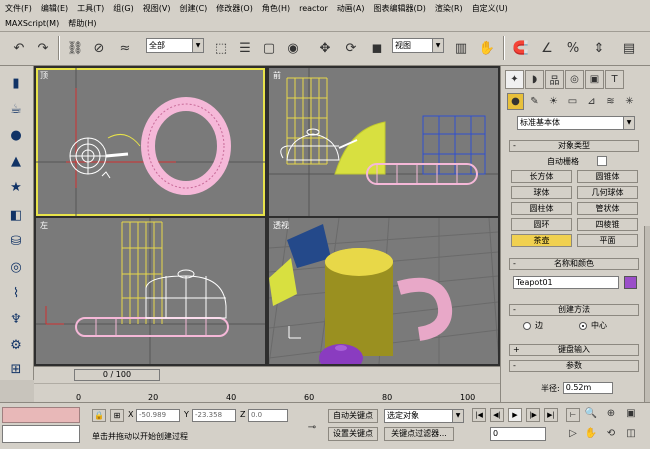  I want to click on pivot-center-icon: ▥, so click(461, 48).